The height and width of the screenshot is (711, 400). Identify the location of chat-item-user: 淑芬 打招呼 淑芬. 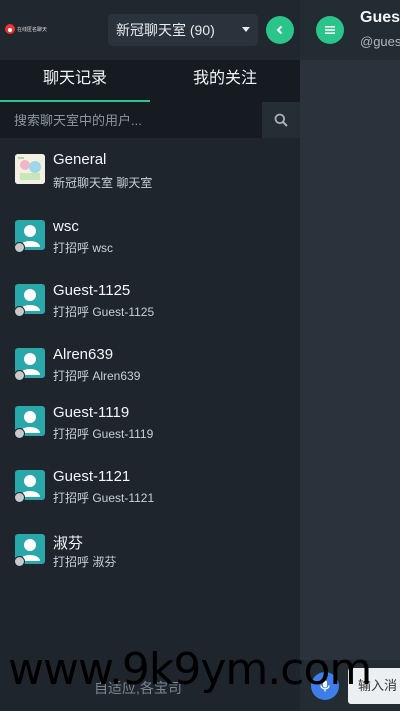
(150, 554).